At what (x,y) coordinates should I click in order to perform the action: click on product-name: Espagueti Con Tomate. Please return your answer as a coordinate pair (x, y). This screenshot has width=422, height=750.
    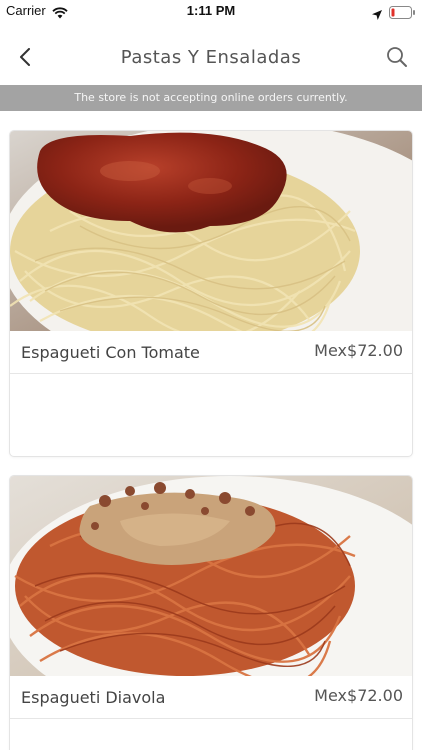
    Looking at the image, I should click on (110, 352).